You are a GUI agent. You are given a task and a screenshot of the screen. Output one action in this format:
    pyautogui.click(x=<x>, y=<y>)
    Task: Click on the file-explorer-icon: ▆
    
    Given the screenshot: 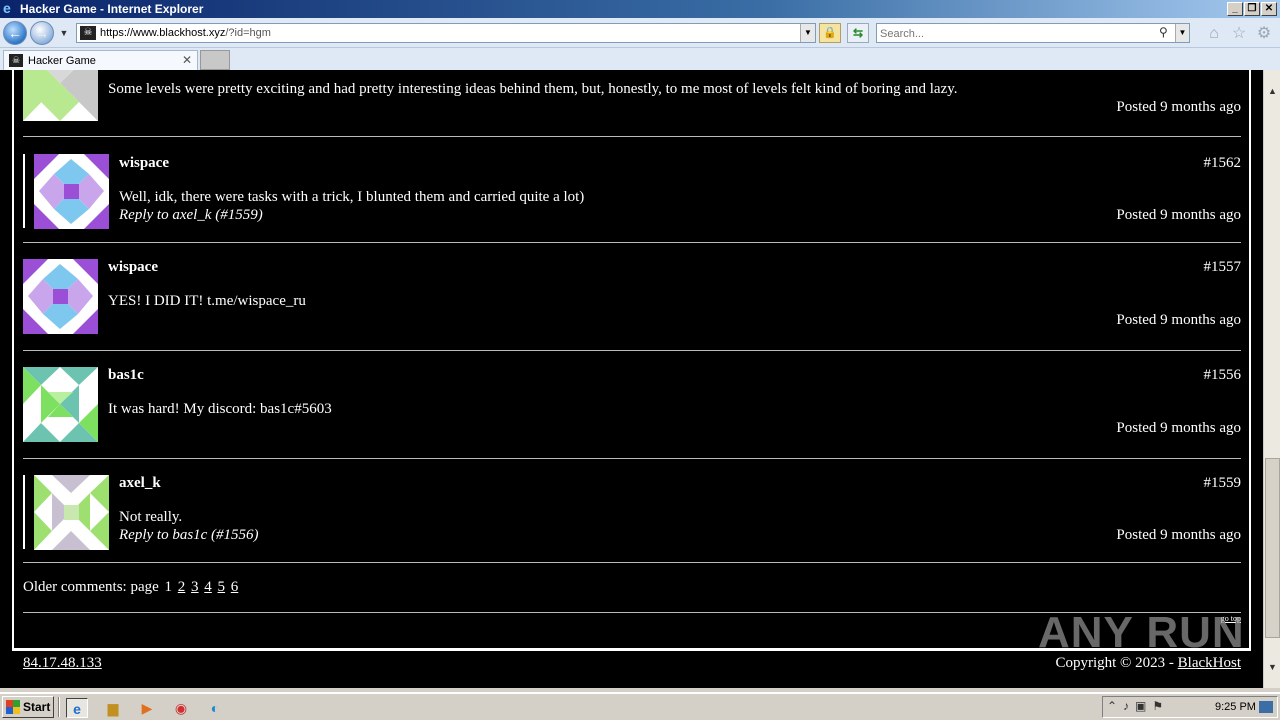 What is the action you would take?
    pyautogui.click(x=113, y=708)
    